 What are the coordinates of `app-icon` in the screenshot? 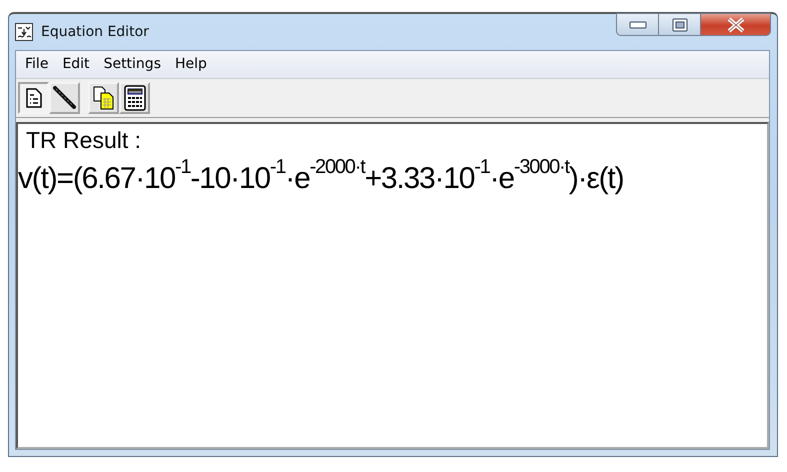 It's located at (24, 32).